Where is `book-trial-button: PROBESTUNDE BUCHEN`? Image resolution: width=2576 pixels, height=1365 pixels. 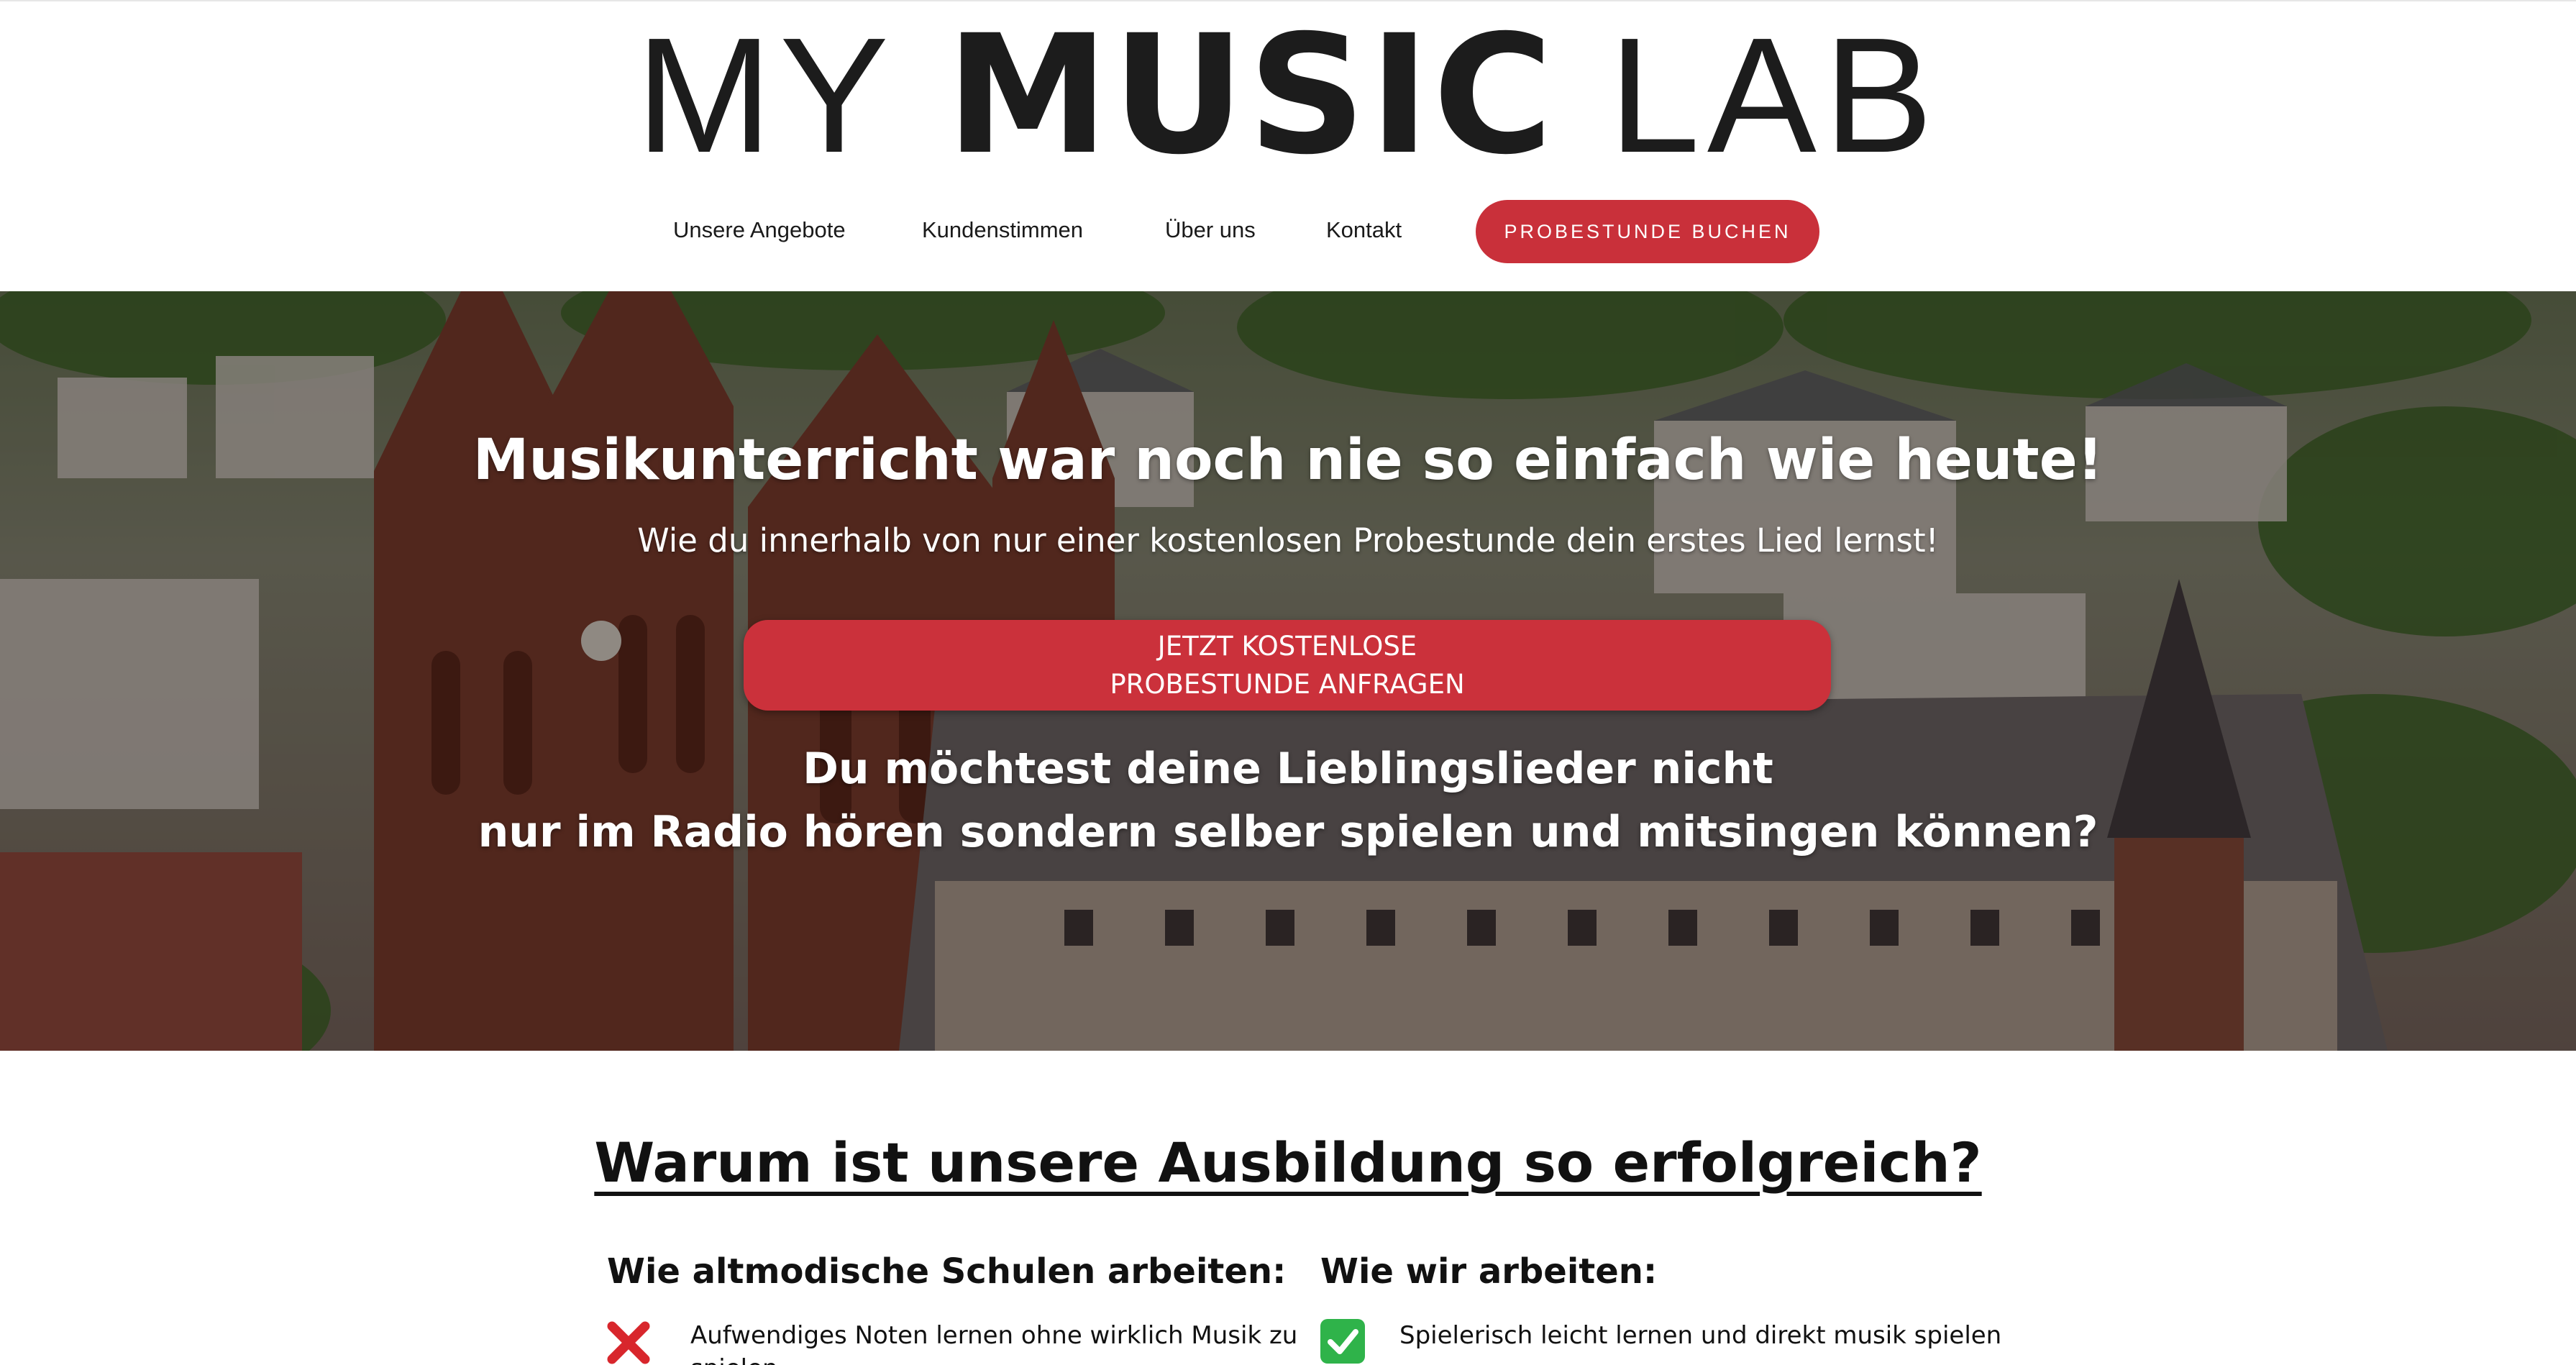
book-trial-button: PROBESTUNDE BUCHEN is located at coordinates (1647, 231).